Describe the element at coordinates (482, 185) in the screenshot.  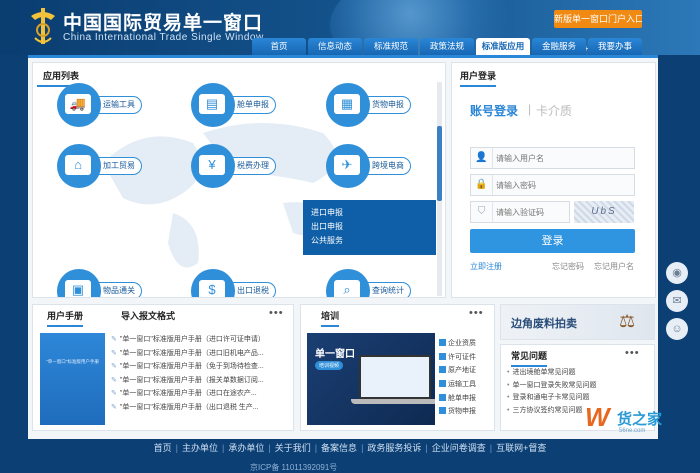
I see `lock-icon: 🔒` at that location.